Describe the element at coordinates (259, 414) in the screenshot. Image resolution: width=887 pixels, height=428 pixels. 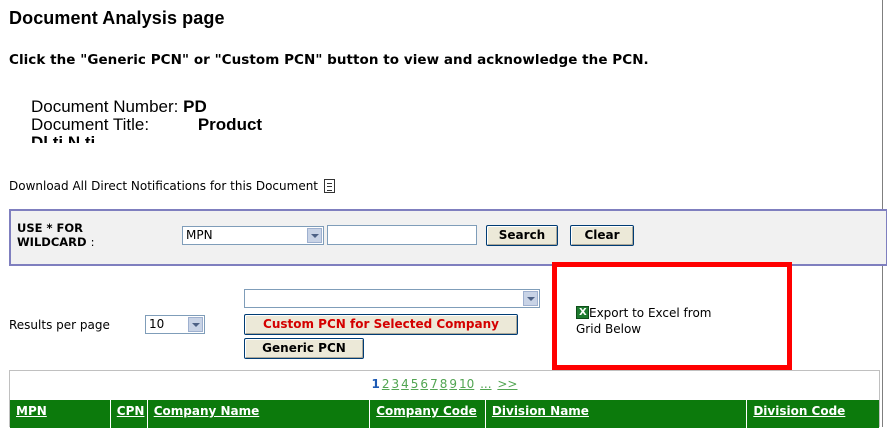
I see `column-header-company-name: Company Name` at that location.